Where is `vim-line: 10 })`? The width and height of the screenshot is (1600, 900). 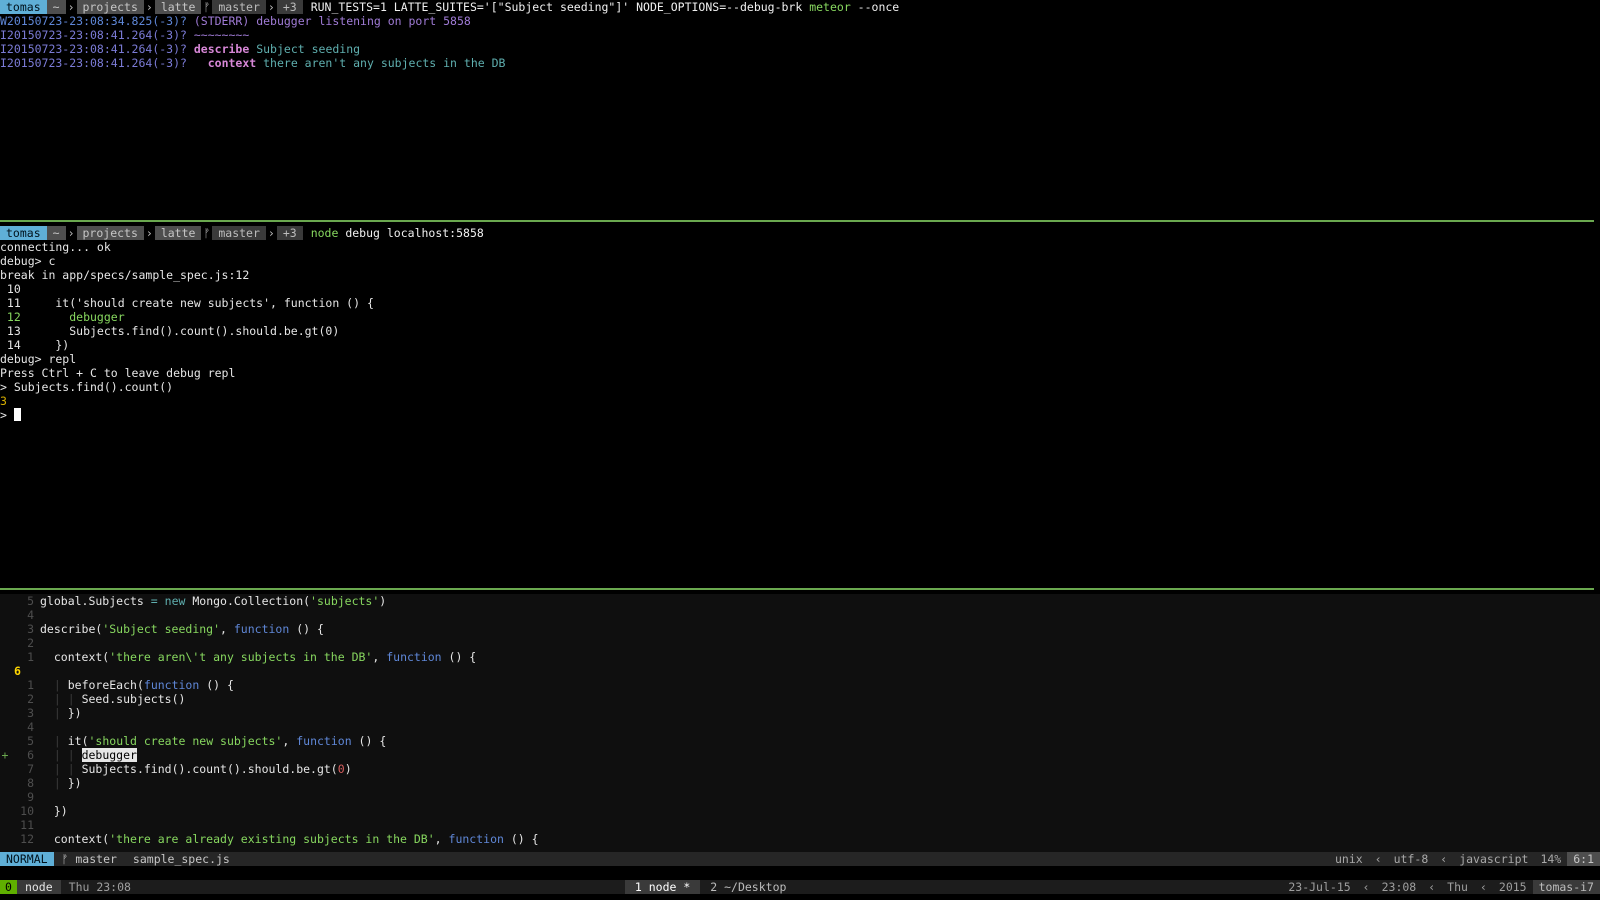 vim-line: 10 }) is located at coordinates (800, 811).